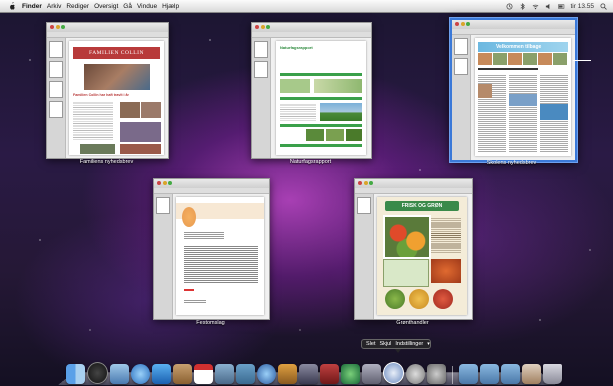 This screenshot has width=613, height=386. Describe the element at coordinates (509, 6) in the screenshot. I see `time-machine-status-icon` at that location.